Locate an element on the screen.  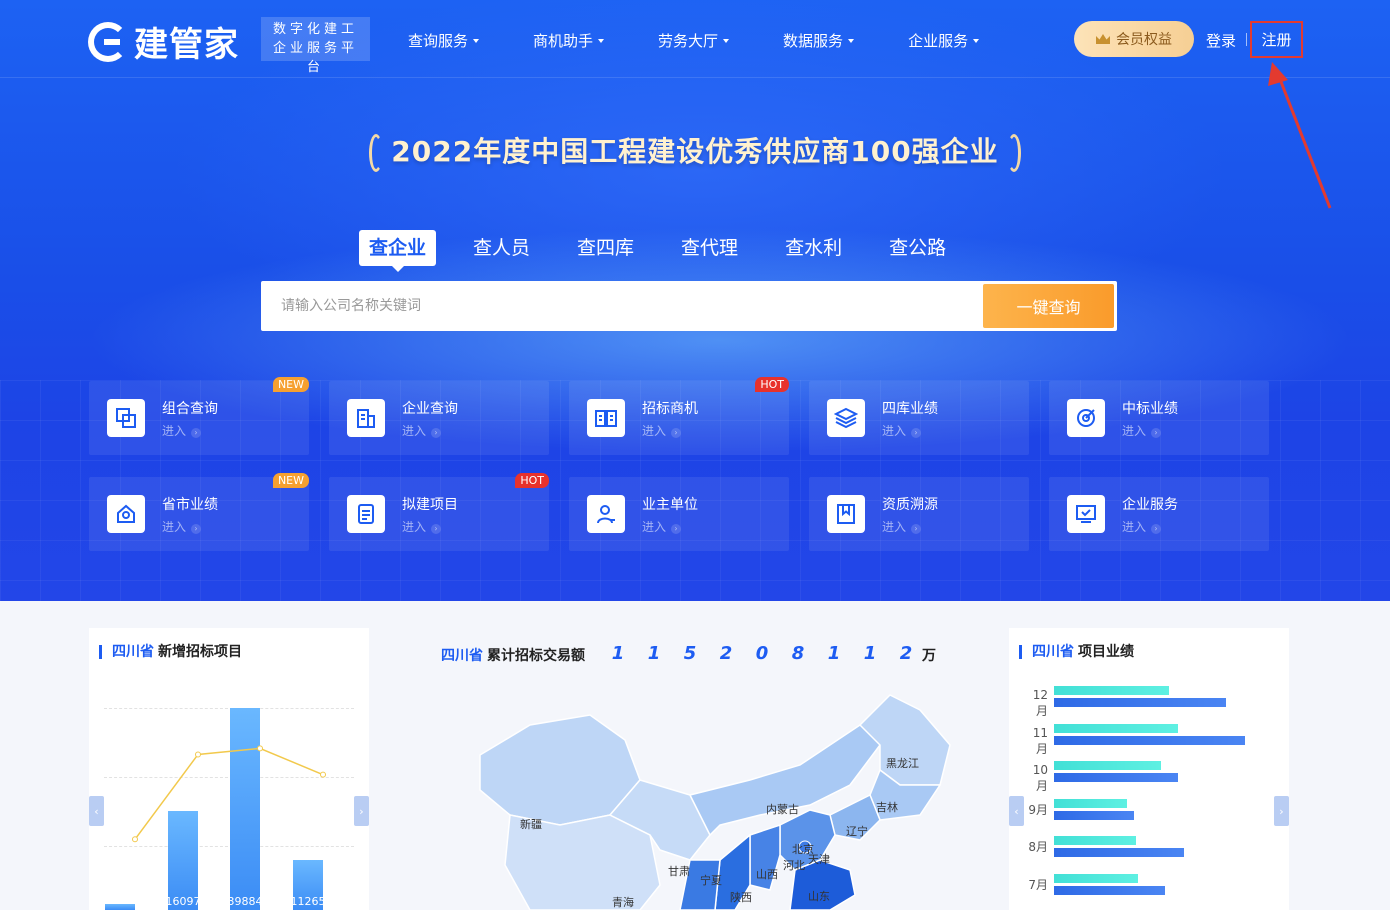
nav-item-business: 商机助手 is located at coordinates (569, 40).